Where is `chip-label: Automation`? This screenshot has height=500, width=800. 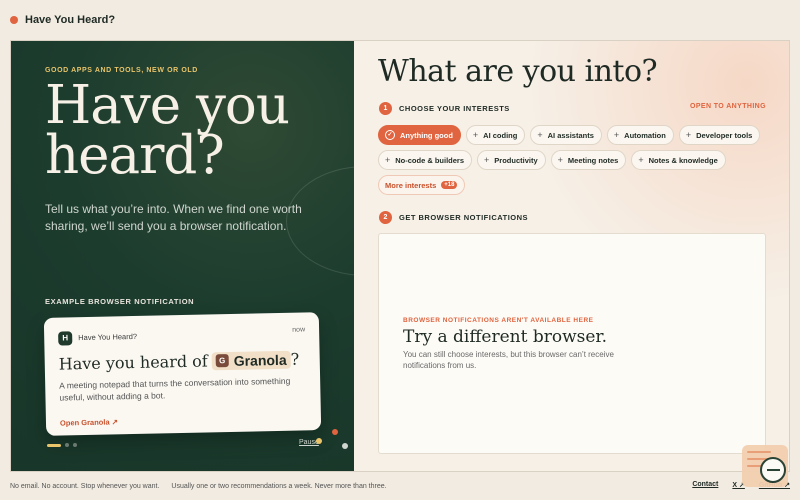 chip-label: Automation is located at coordinates (645, 135).